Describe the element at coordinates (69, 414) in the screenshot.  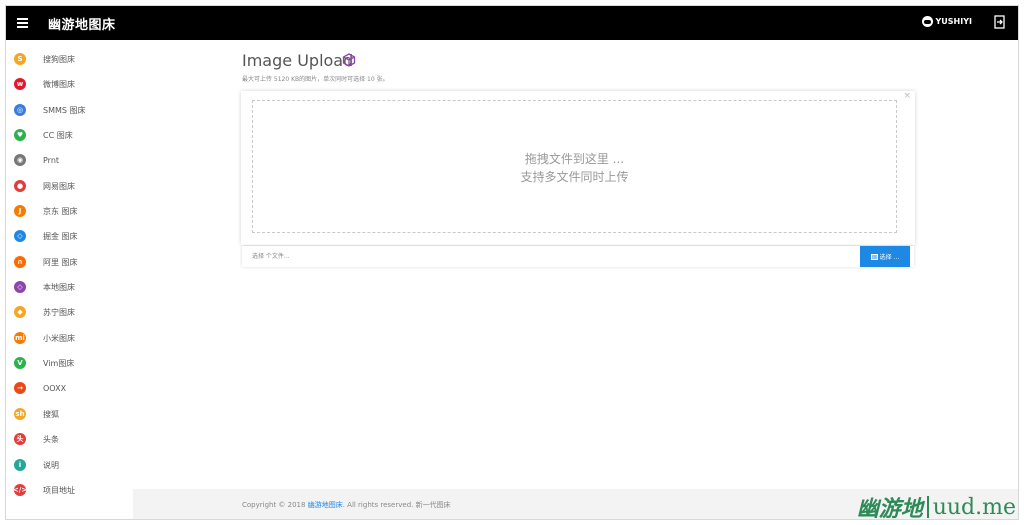
I see `sidebar-item: sh 搜狐` at that location.